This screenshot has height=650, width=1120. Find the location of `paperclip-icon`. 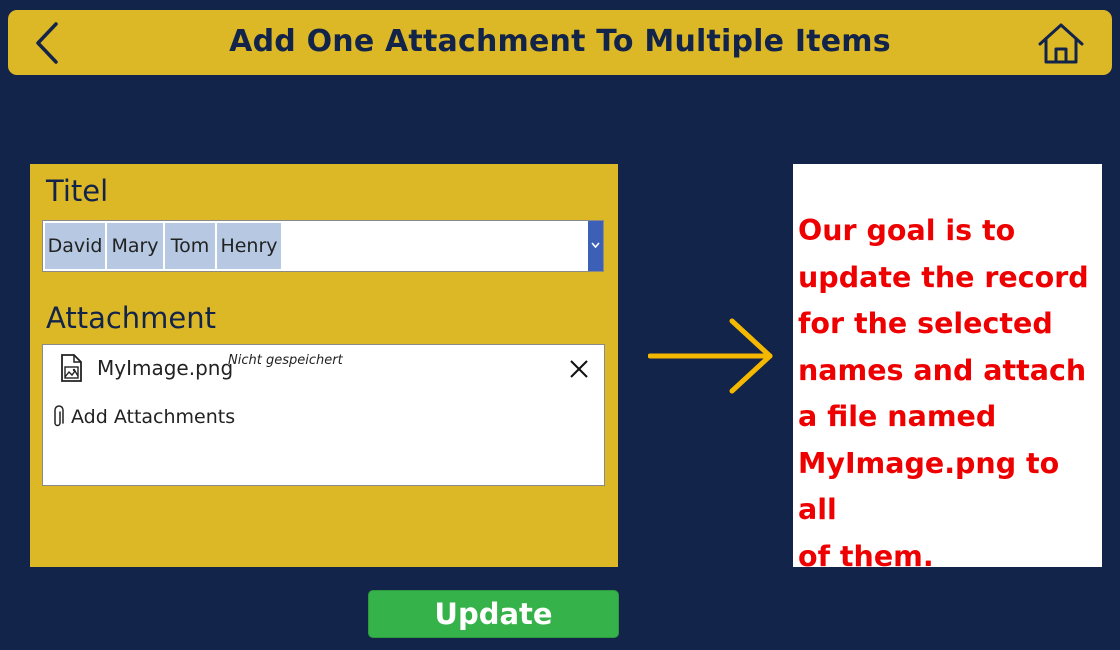

paperclip-icon is located at coordinates (59, 416).